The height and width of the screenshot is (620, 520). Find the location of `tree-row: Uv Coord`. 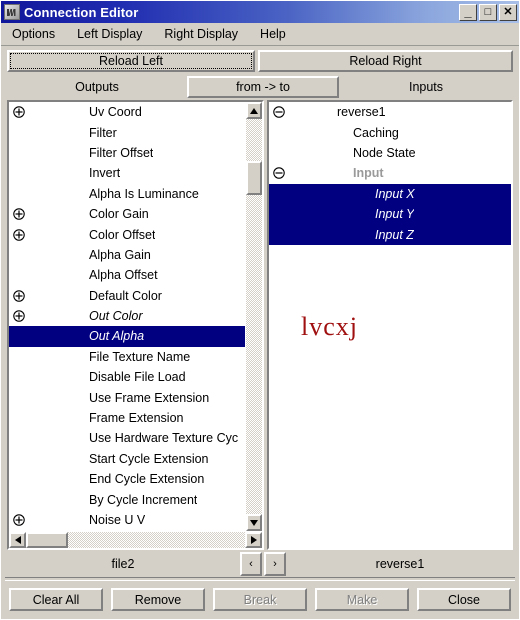

tree-row: Uv Coord is located at coordinates (127, 112).